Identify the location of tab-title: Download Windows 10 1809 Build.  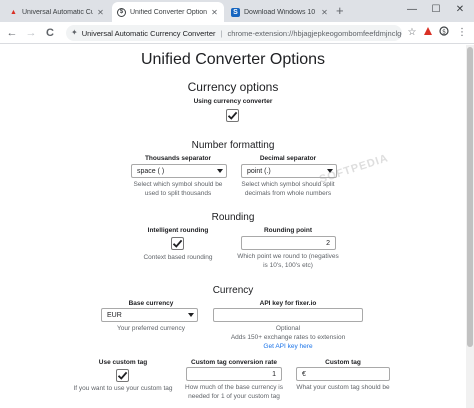
(280, 12).